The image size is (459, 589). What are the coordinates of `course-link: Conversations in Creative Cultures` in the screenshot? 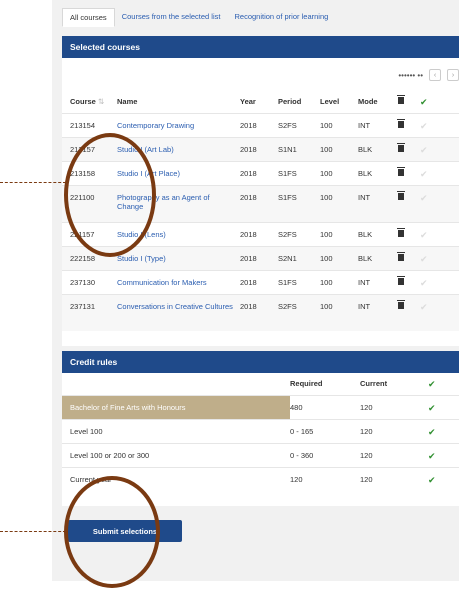 It's located at (175, 306).